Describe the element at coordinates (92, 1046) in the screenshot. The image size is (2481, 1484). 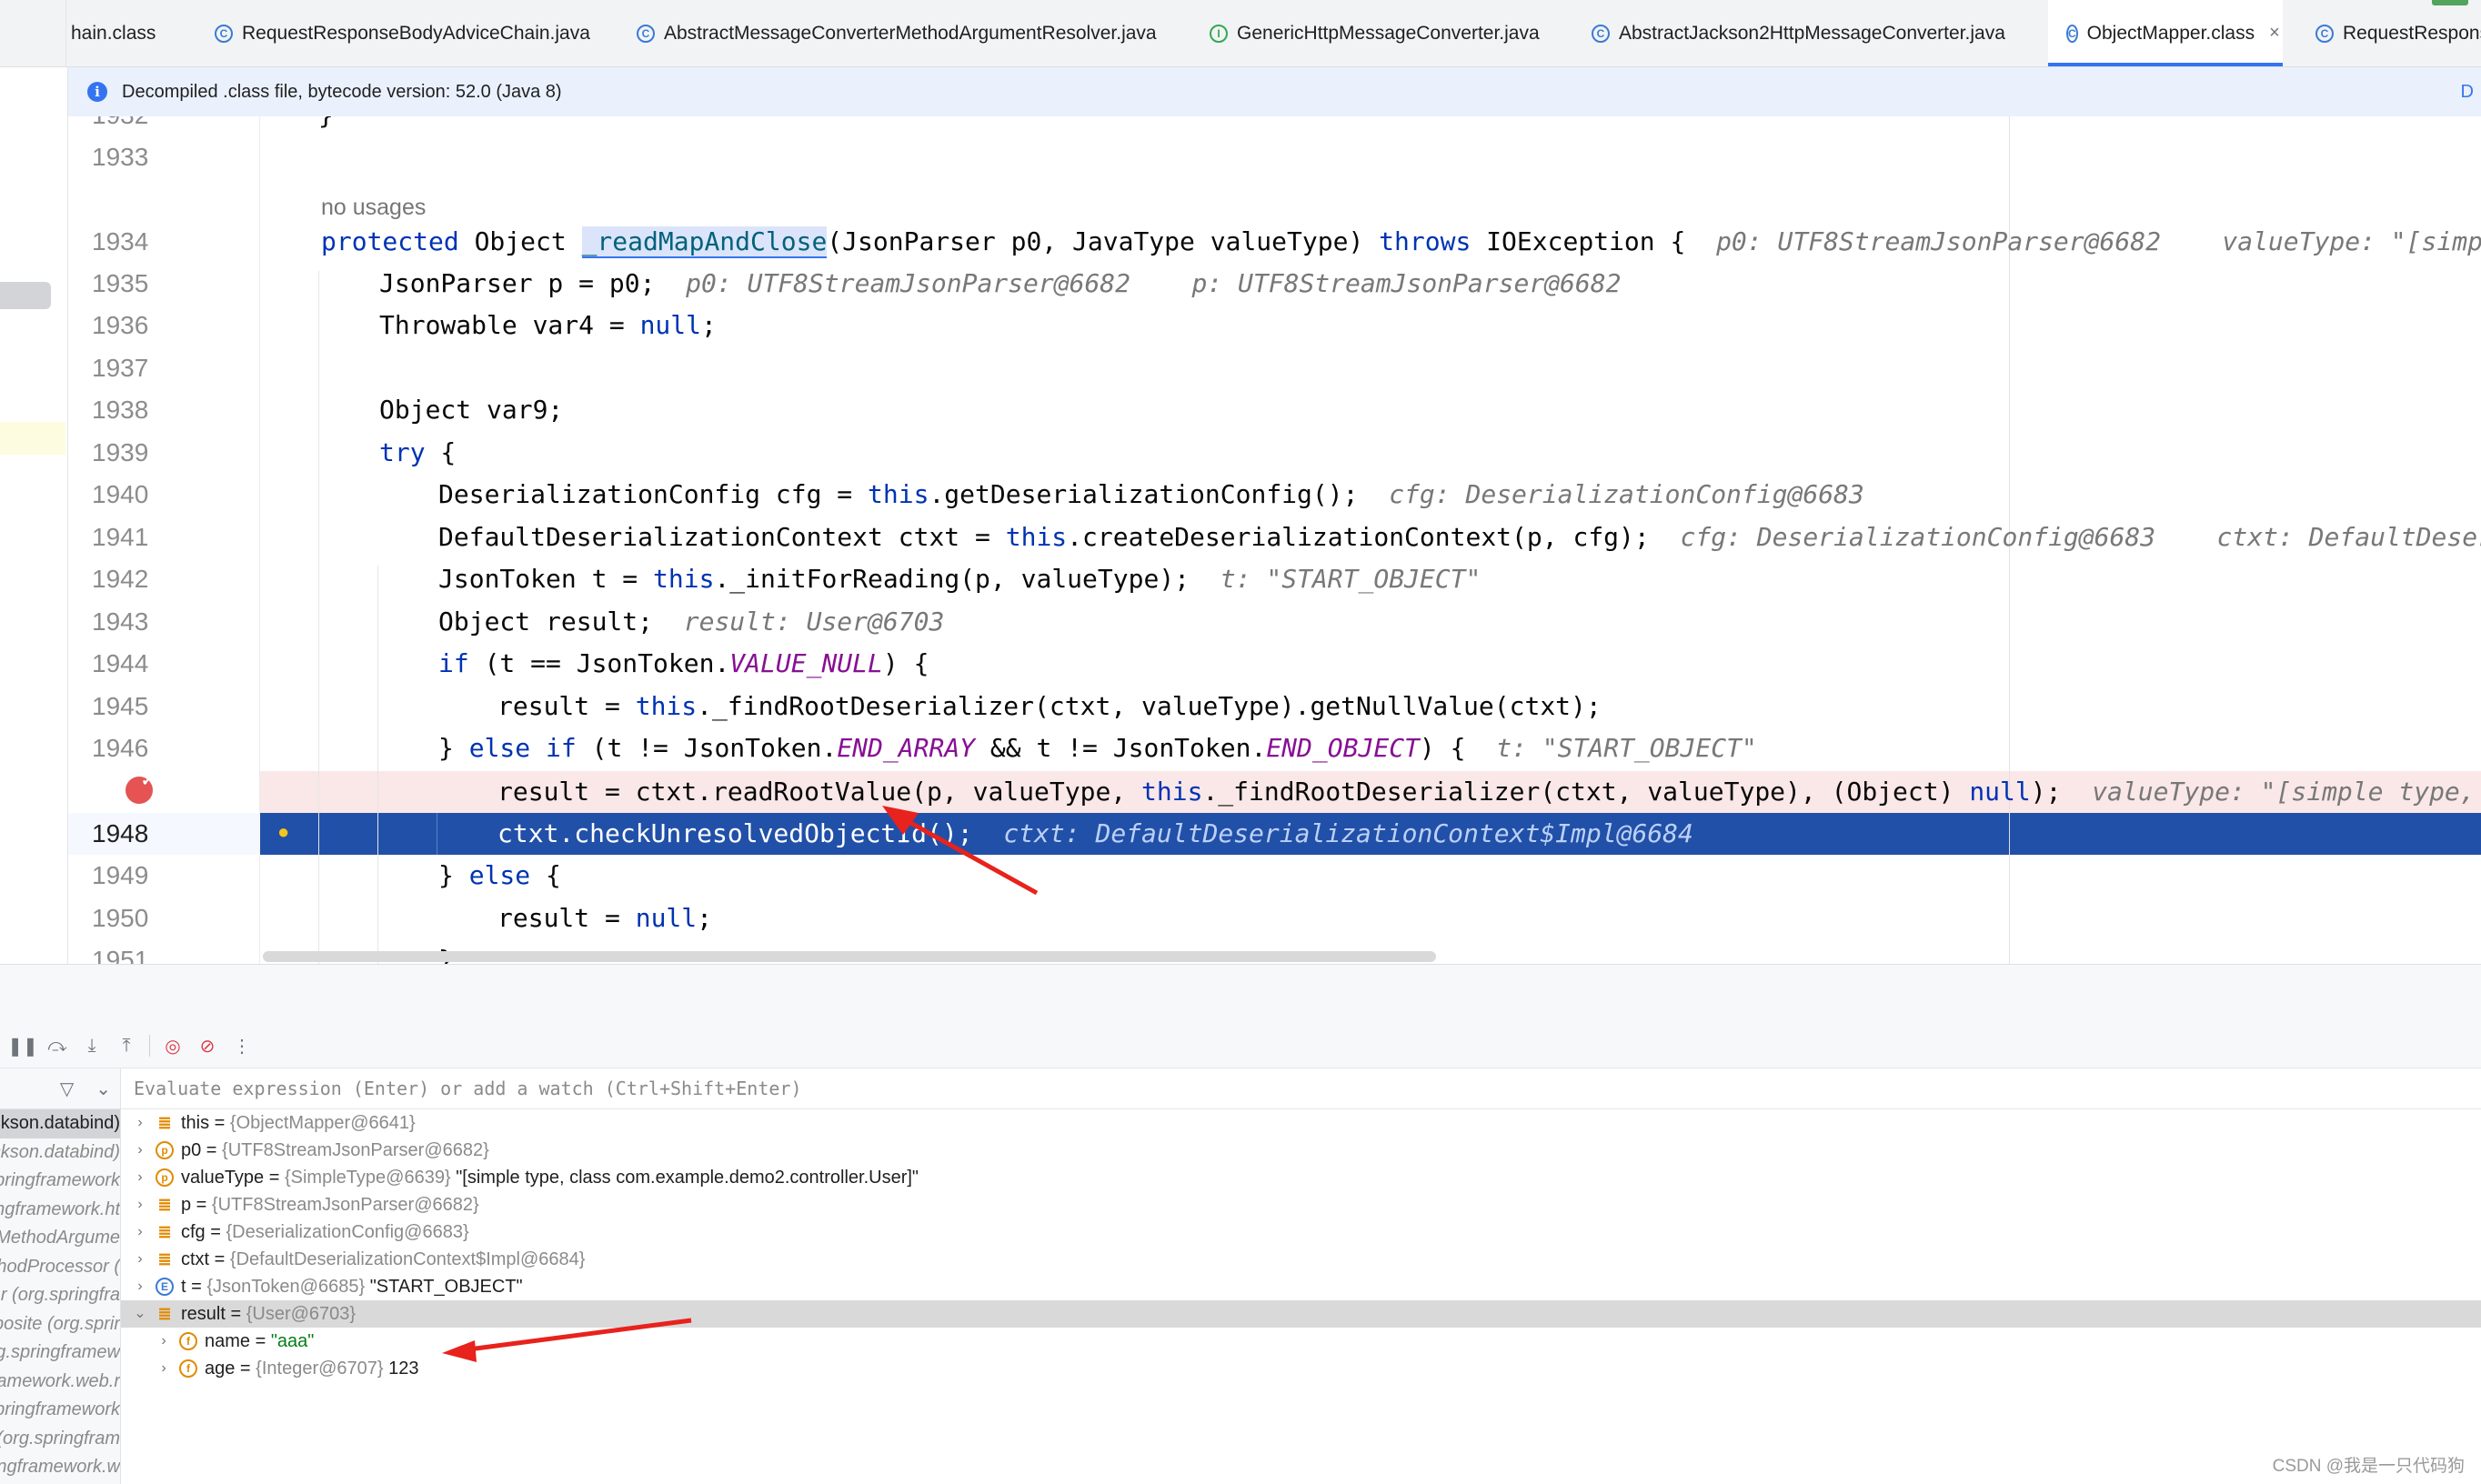
I see `step-into-icon: ⤓` at that location.